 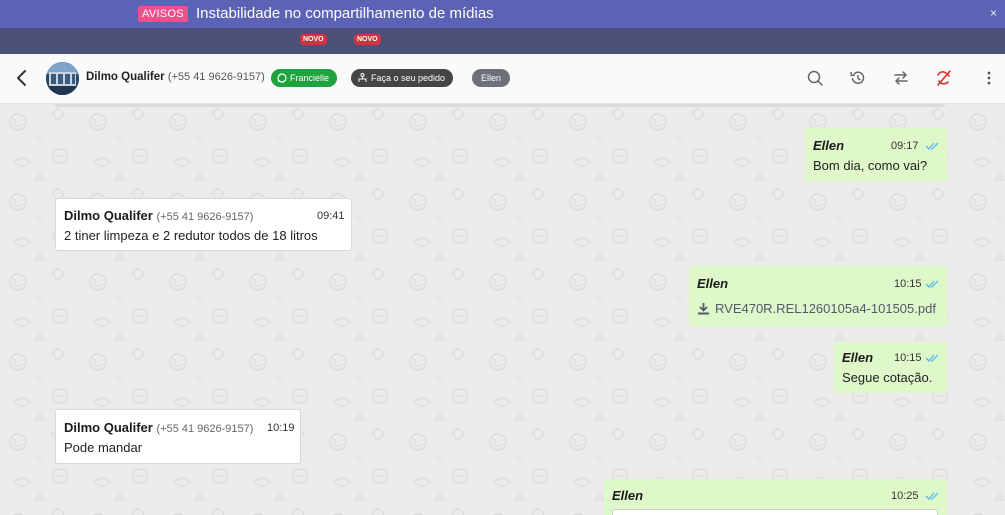 I want to click on channel-pill: Francielle, so click(x=304, y=78).